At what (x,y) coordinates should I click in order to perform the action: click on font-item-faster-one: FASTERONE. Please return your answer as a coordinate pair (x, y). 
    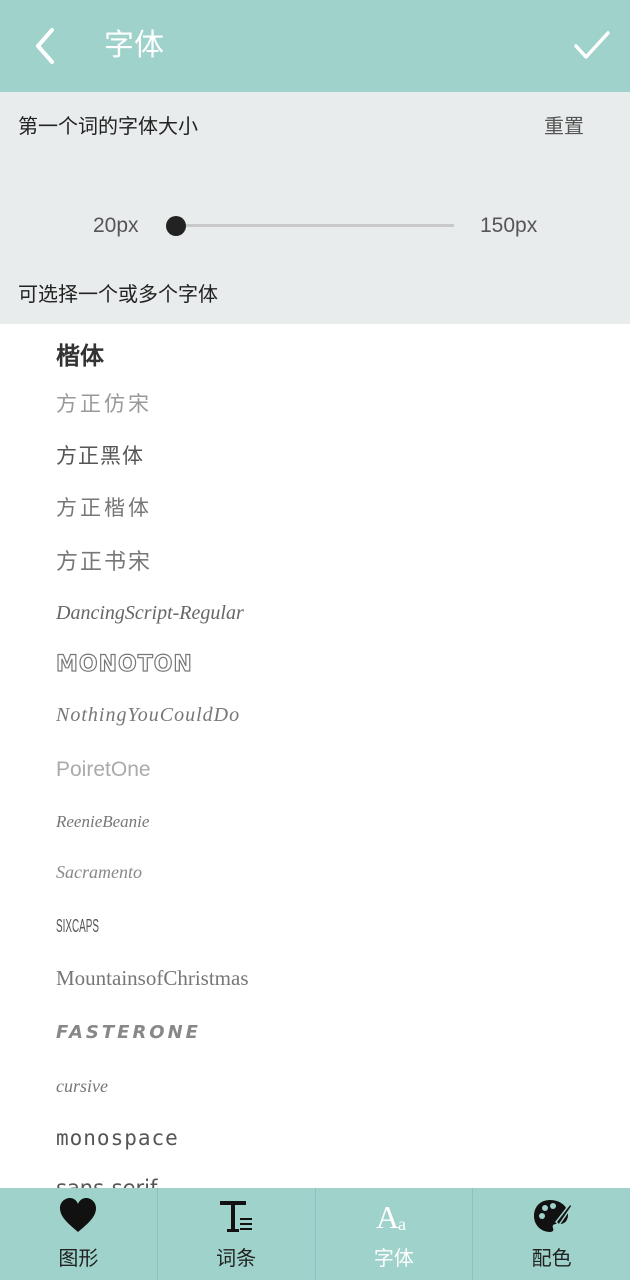
    Looking at the image, I should click on (128, 1032).